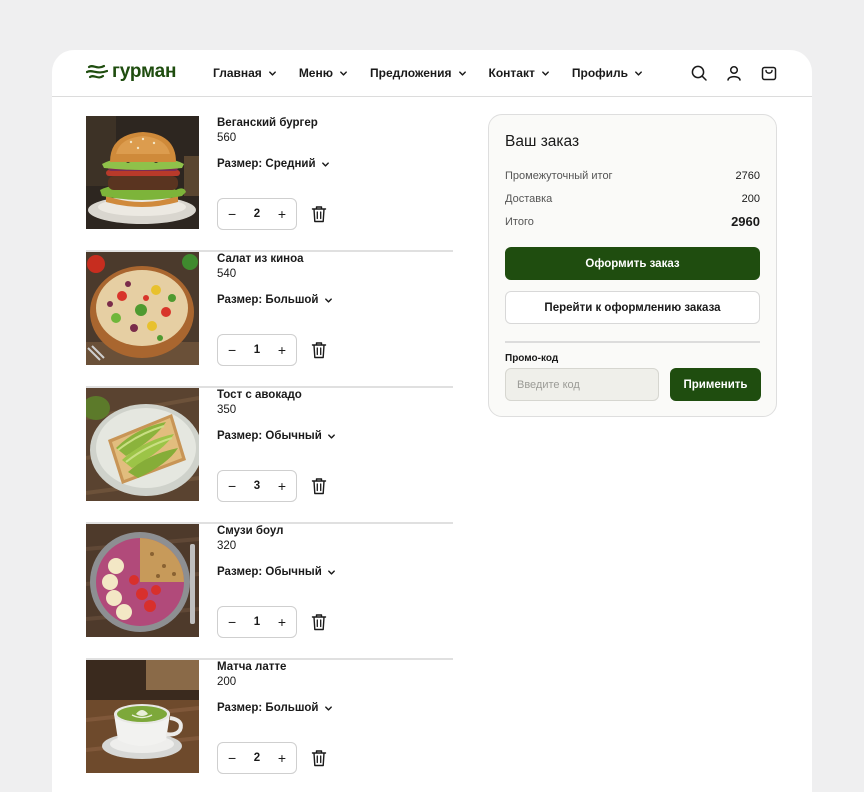 The height and width of the screenshot is (792, 864). Describe the element at coordinates (750, 199) in the screenshot. I see `delivery-value: 200` at that location.